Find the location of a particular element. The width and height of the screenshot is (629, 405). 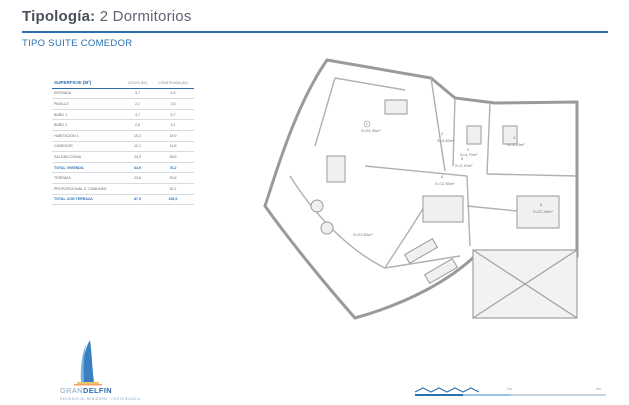

row-built: 136,0 is located at coordinates (172, 200).